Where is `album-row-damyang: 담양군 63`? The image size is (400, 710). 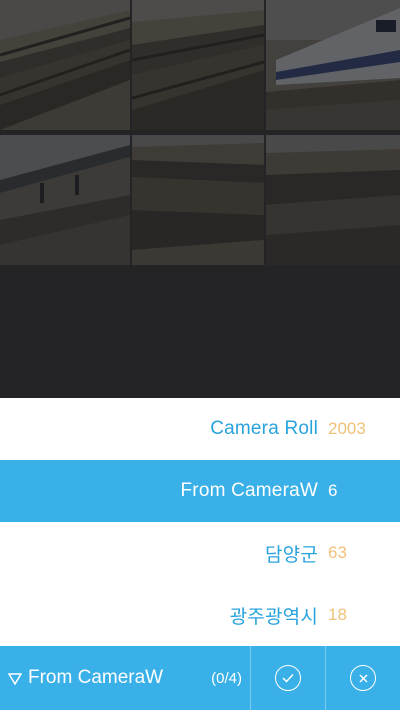 album-row-damyang: 담양군 63 is located at coordinates (200, 553).